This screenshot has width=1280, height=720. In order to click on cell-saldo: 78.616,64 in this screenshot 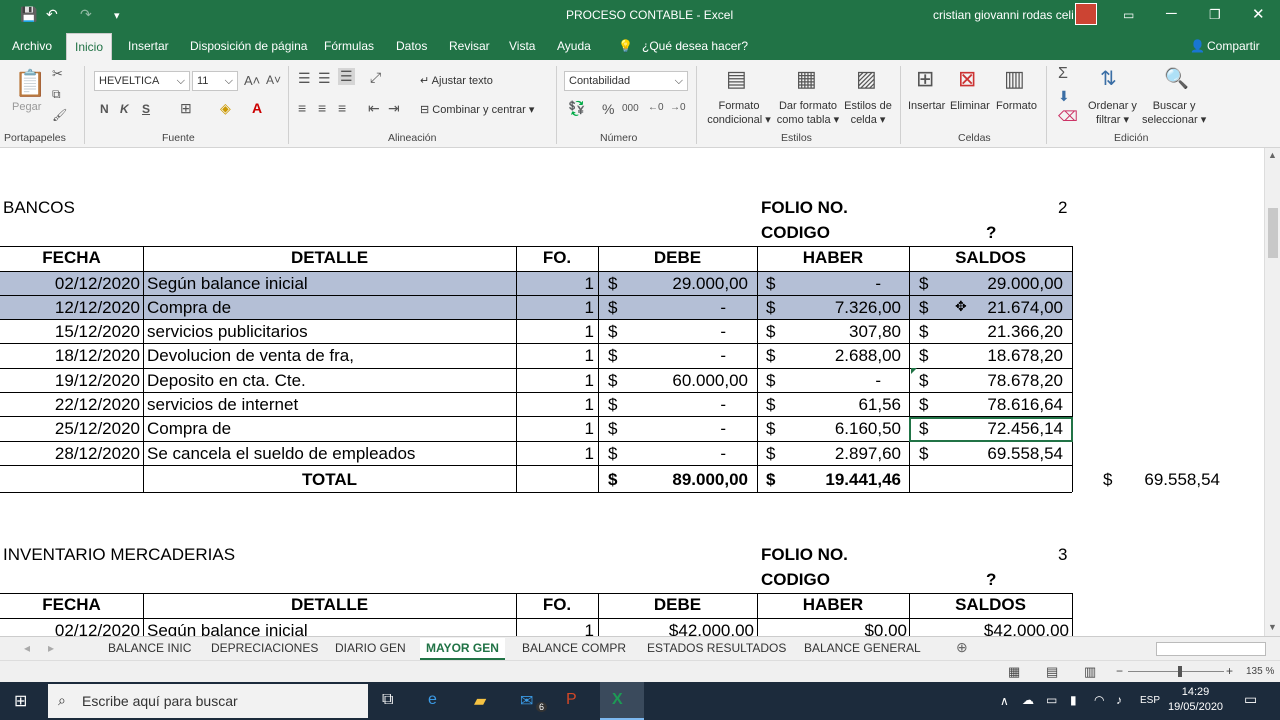, I will do `click(986, 405)`.